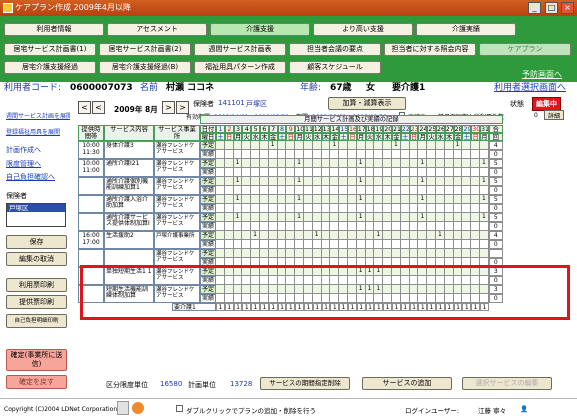 The width and height of the screenshot is (577, 420). Describe the element at coordinates (36, 382) in the screenshot. I see `kakutei-revert-button: 確定を戻す` at that location.